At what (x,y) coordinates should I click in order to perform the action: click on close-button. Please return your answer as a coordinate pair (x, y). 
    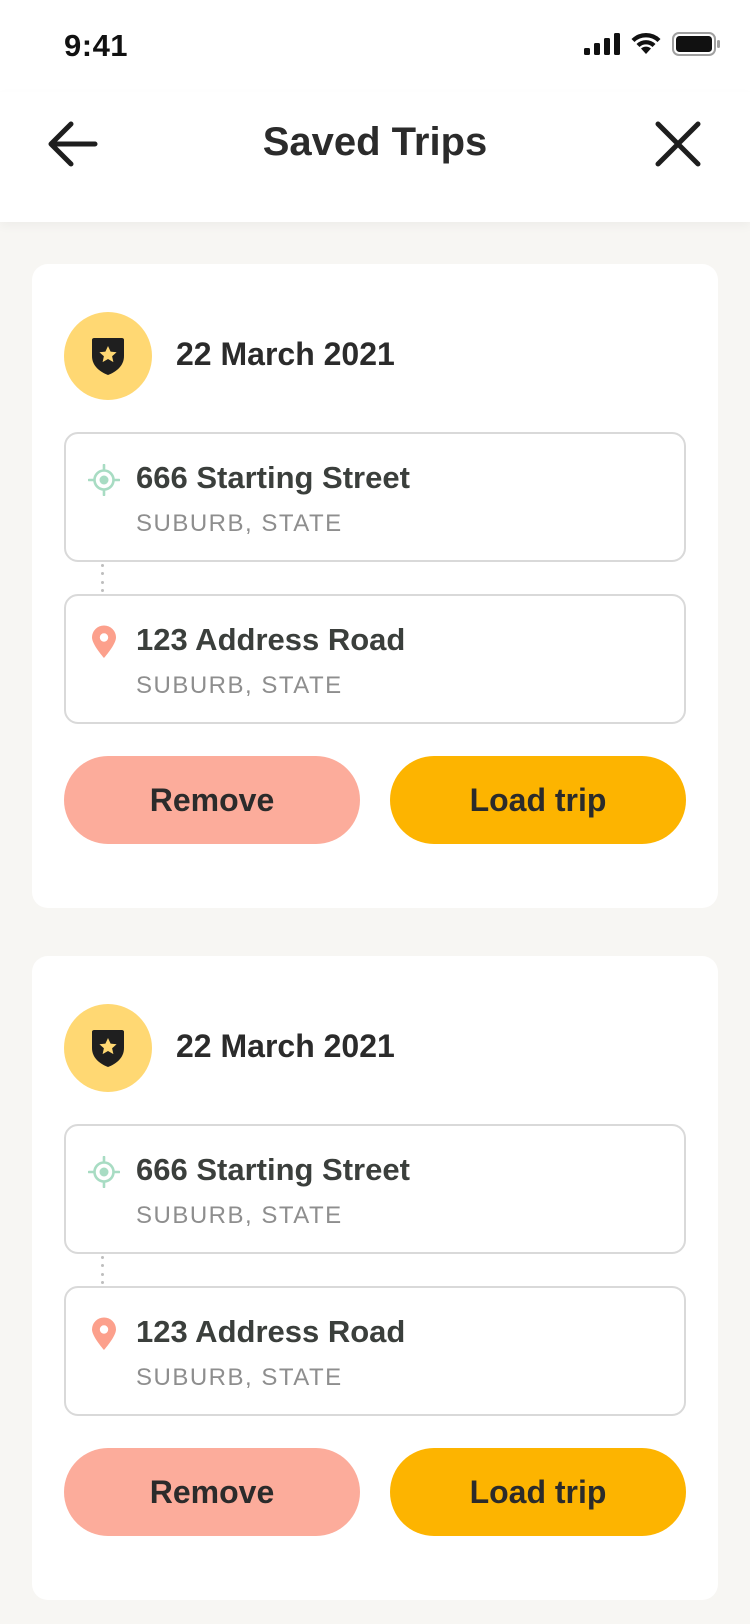
    Looking at the image, I should click on (678, 144).